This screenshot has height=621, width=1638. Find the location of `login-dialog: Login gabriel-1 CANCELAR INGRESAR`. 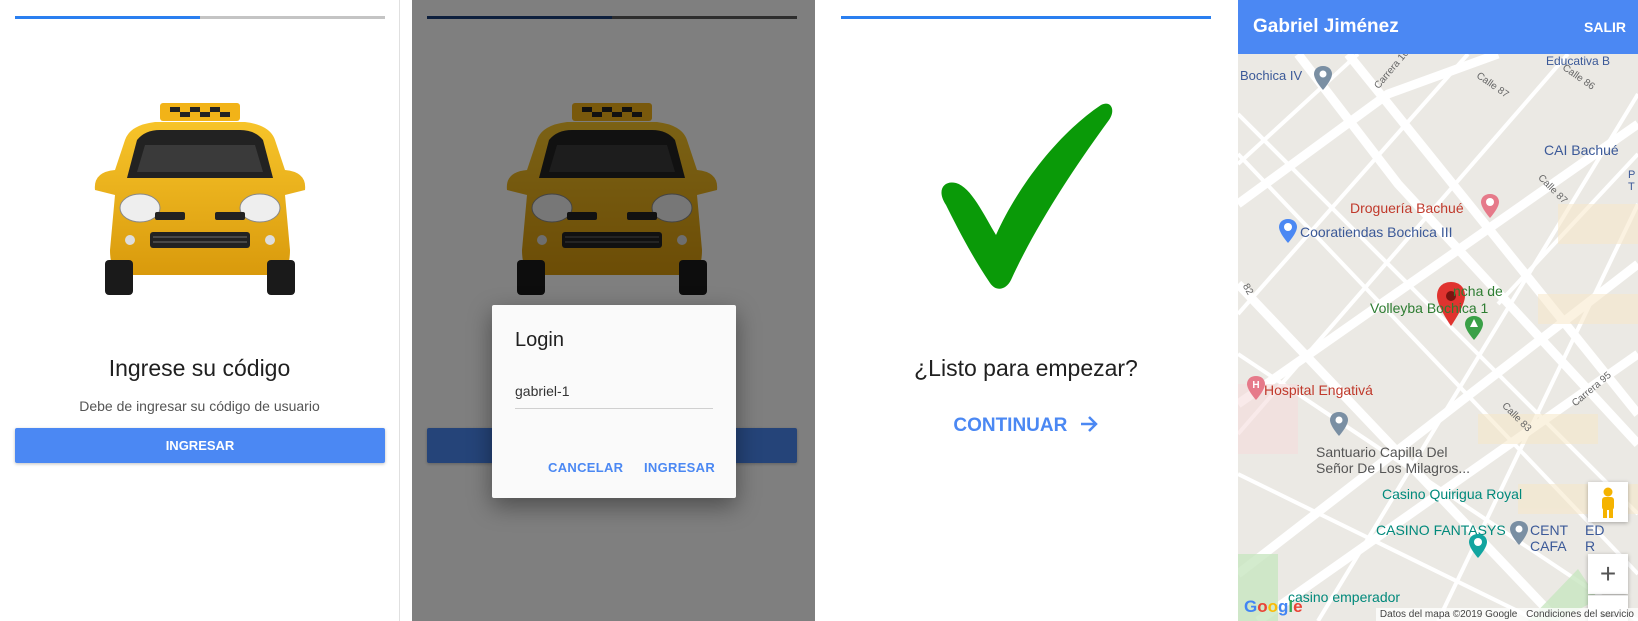

login-dialog: Login gabriel-1 CANCELAR INGRESAR is located at coordinates (614, 401).